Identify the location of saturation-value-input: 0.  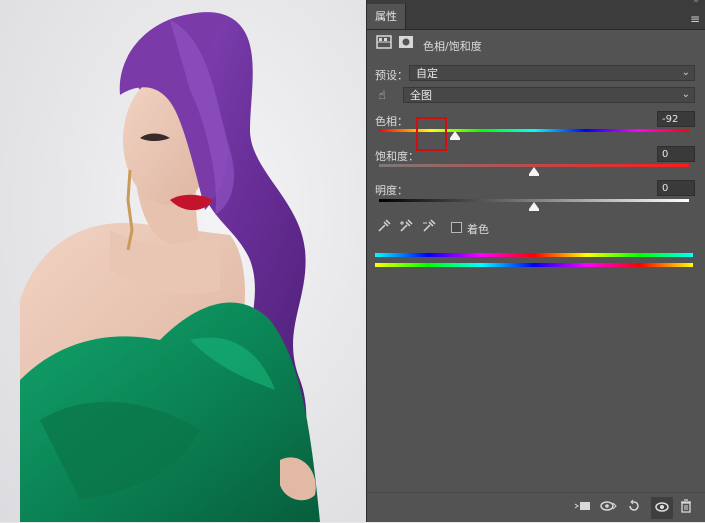
(676, 154).